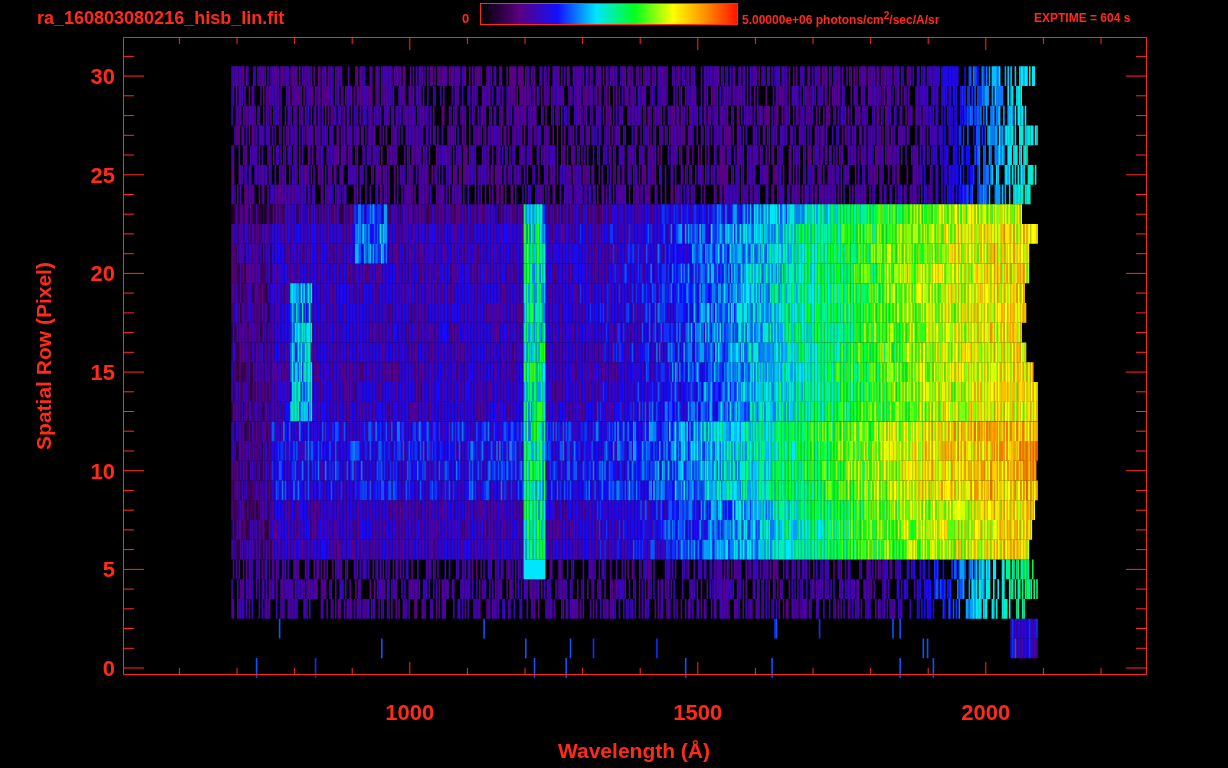 The height and width of the screenshot is (768, 1228). Describe the element at coordinates (102, 471) in the screenshot. I see `tick-label: 10` at that location.